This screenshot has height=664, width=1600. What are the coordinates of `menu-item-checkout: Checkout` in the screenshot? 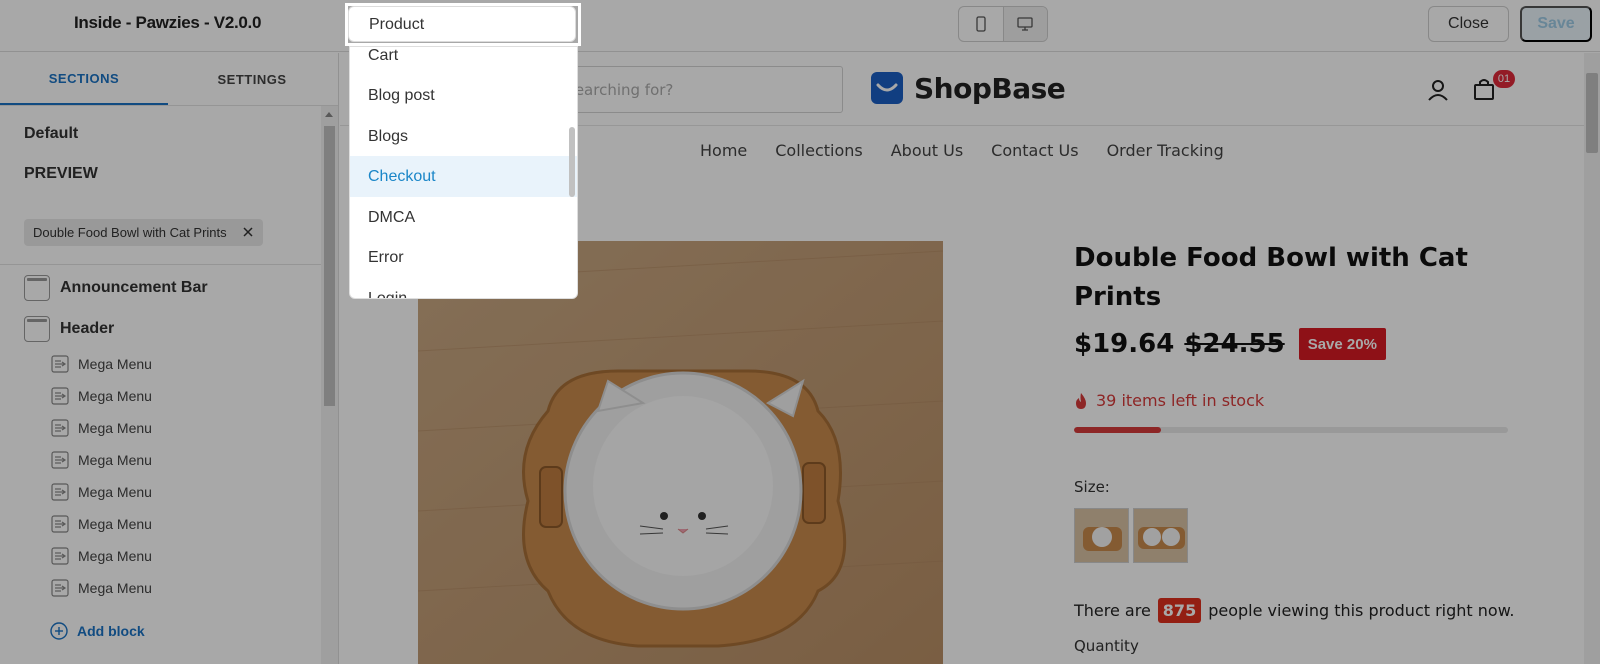 It's located at (463, 176).